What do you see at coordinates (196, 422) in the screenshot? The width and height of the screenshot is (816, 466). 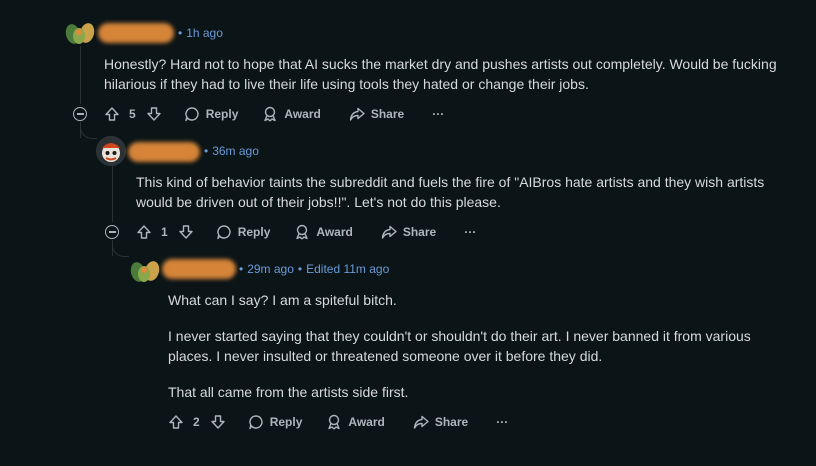 I see `vote-count: 2` at bounding box center [196, 422].